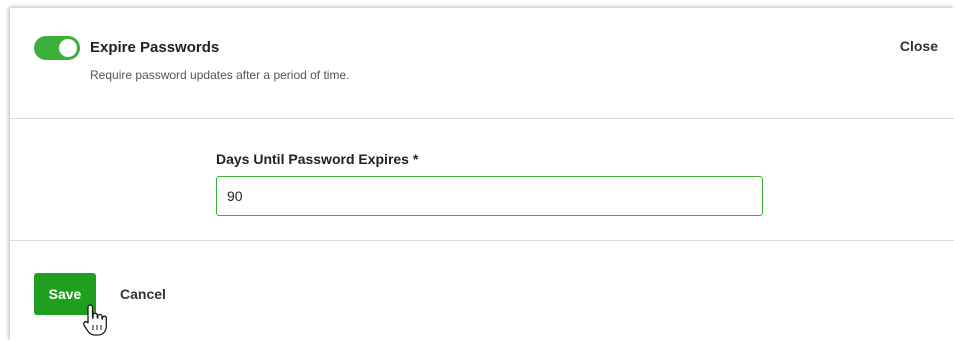 The width and height of the screenshot is (954, 340). Describe the element at coordinates (919, 46) in the screenshot. I see `close-button: Close` at that location.